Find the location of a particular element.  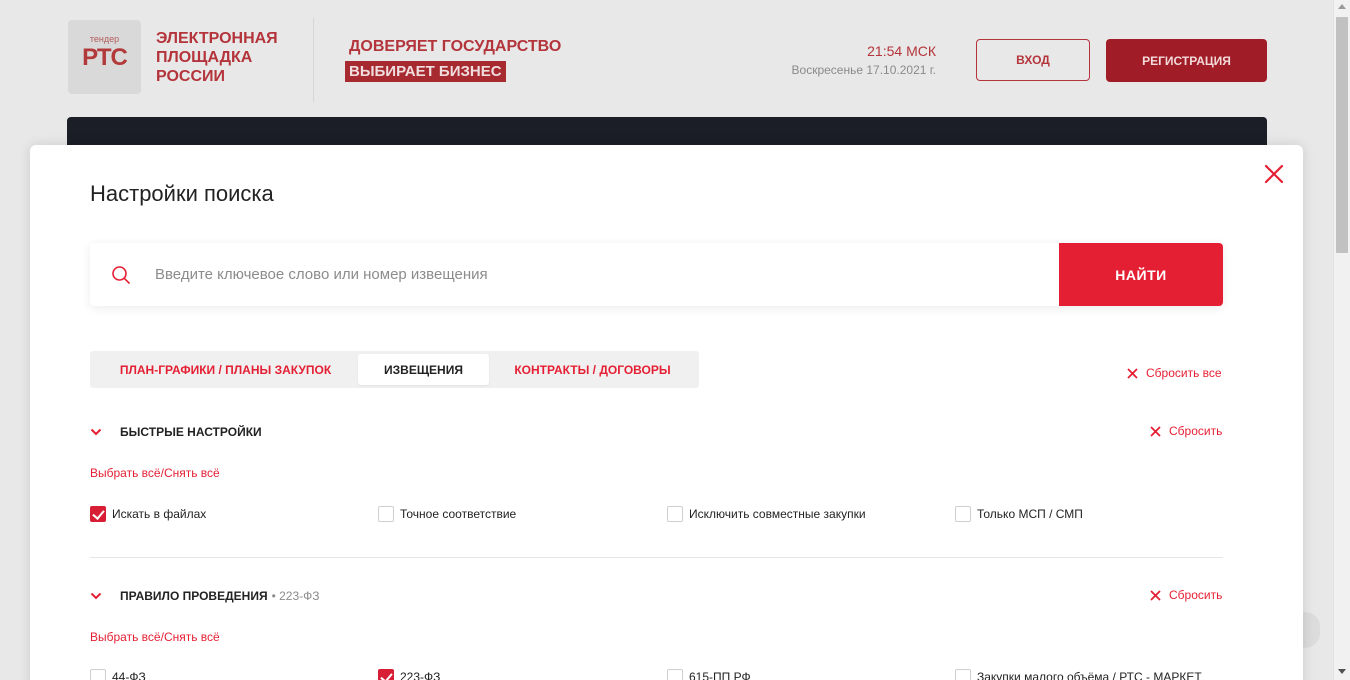

tab-contracts: КОНТРАКТЫ / ДОГОВОРЫ is located at coordinates (592, 369).